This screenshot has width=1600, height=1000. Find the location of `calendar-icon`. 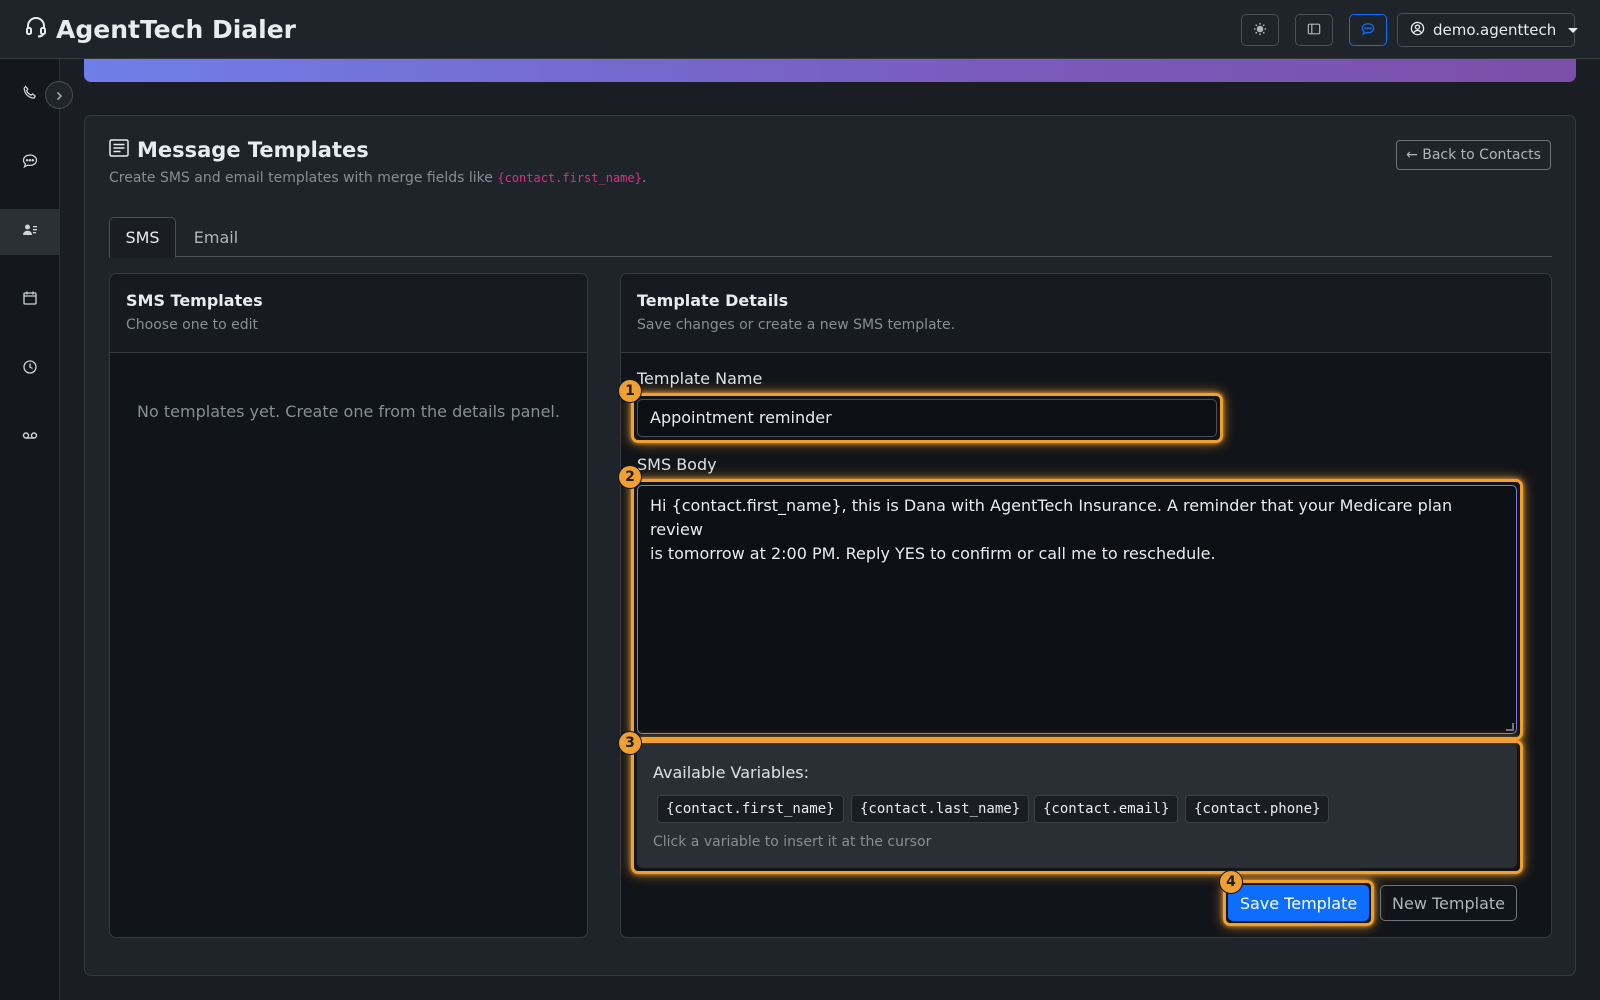

calendar-icon is located at coordinates (30, 300).